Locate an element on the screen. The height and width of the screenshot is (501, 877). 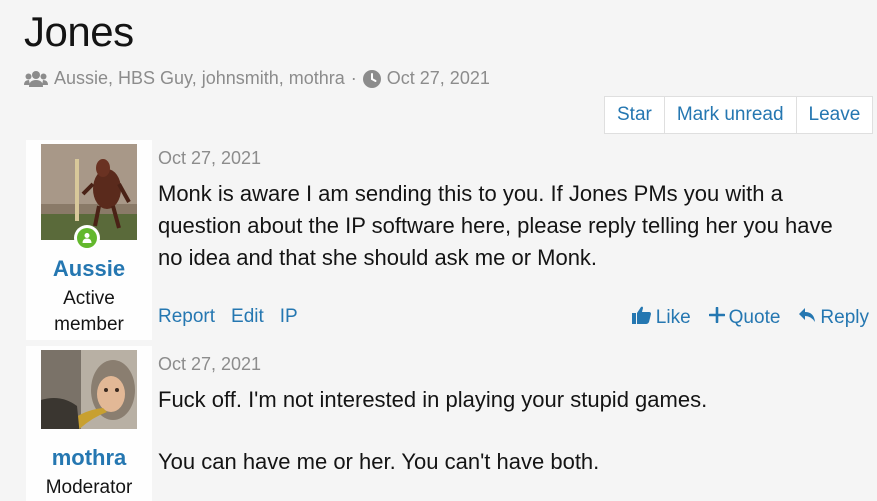
report-link: Report is located at coordinates (186, 317).